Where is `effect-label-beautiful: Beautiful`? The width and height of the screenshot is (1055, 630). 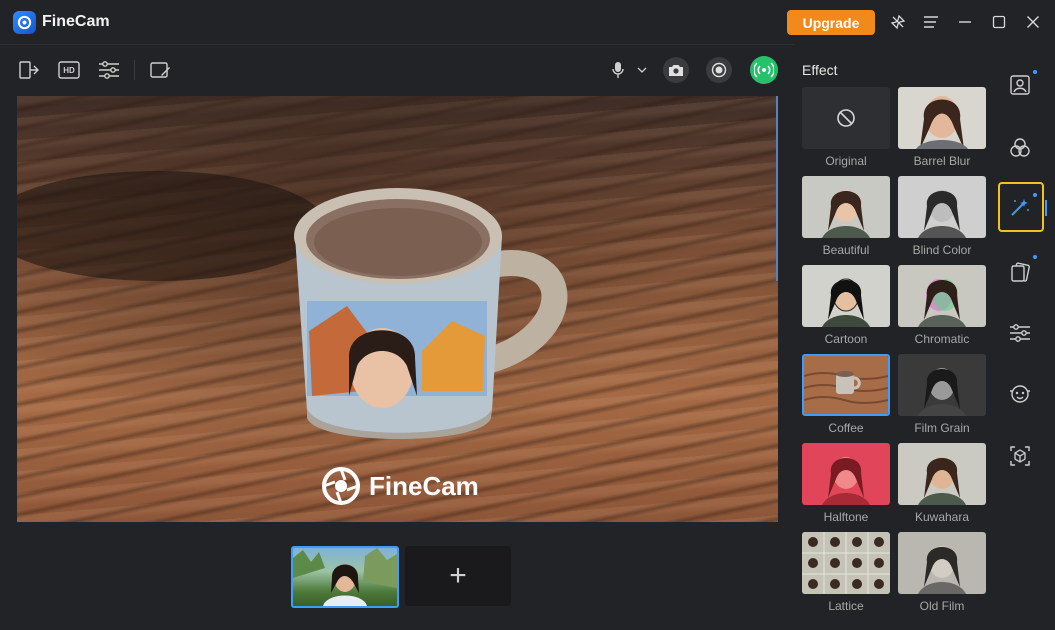
effect-label-beautiful: Beautiful is located at coordinates (846, 250).